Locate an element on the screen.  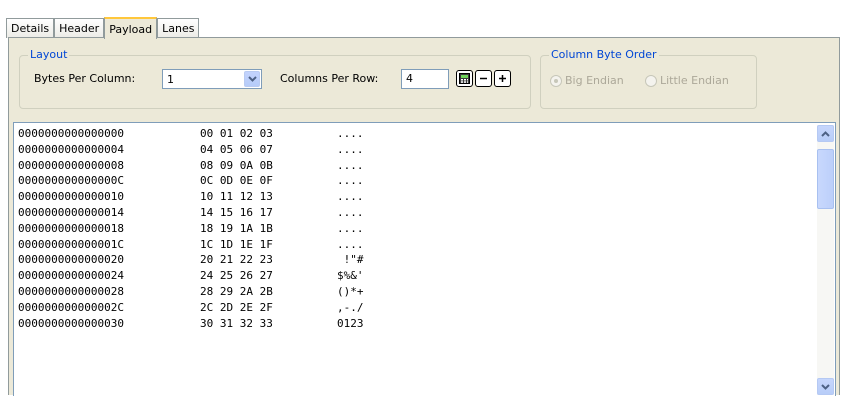
tab-payload: Payload is located at coordinates (131, 28).